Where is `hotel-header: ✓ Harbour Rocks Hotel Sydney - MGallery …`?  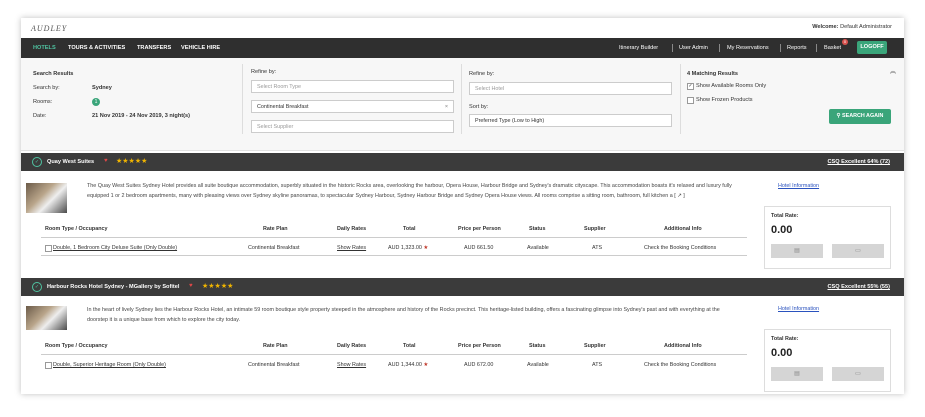
hotel-header: ✓ Harbour Rocks Hotel Sydney - MGallery … is located at coordinates (462, 287).